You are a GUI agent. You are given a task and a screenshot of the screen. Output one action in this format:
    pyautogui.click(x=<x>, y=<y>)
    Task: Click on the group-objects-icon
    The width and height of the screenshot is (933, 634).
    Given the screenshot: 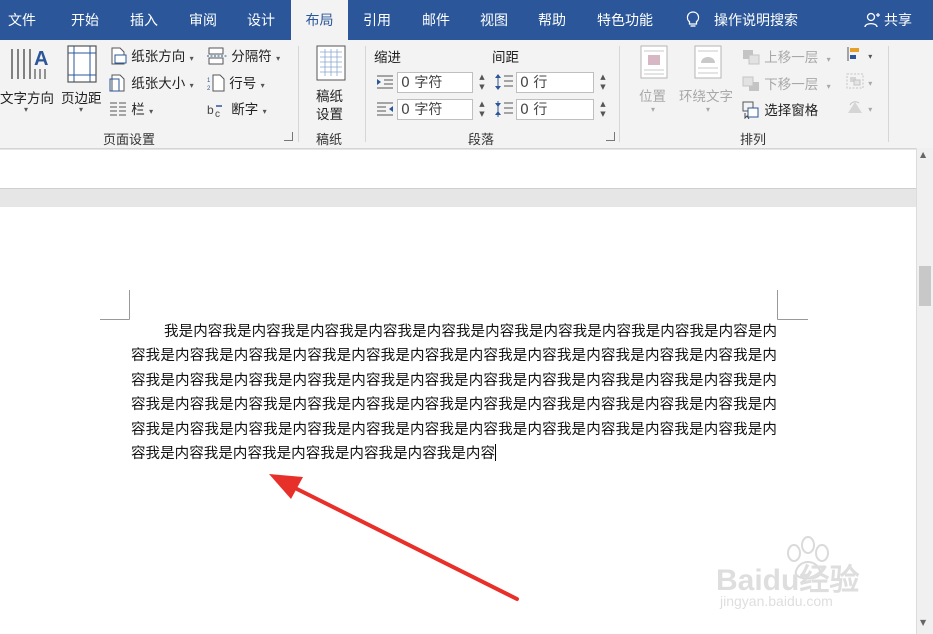 What is the action you would take?
    pyautogui.click(x=855, y=81)
    